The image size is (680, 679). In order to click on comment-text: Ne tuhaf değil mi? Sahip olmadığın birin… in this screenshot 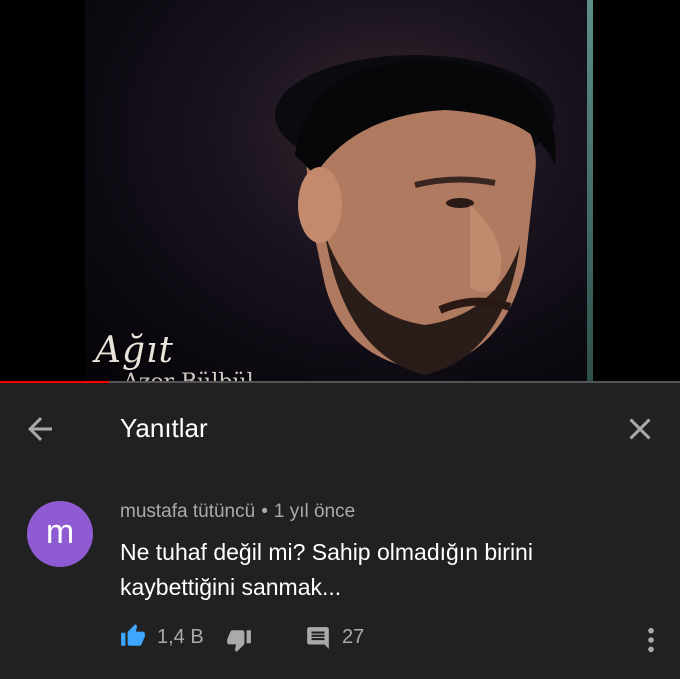, I will do `click(326, 569)`.